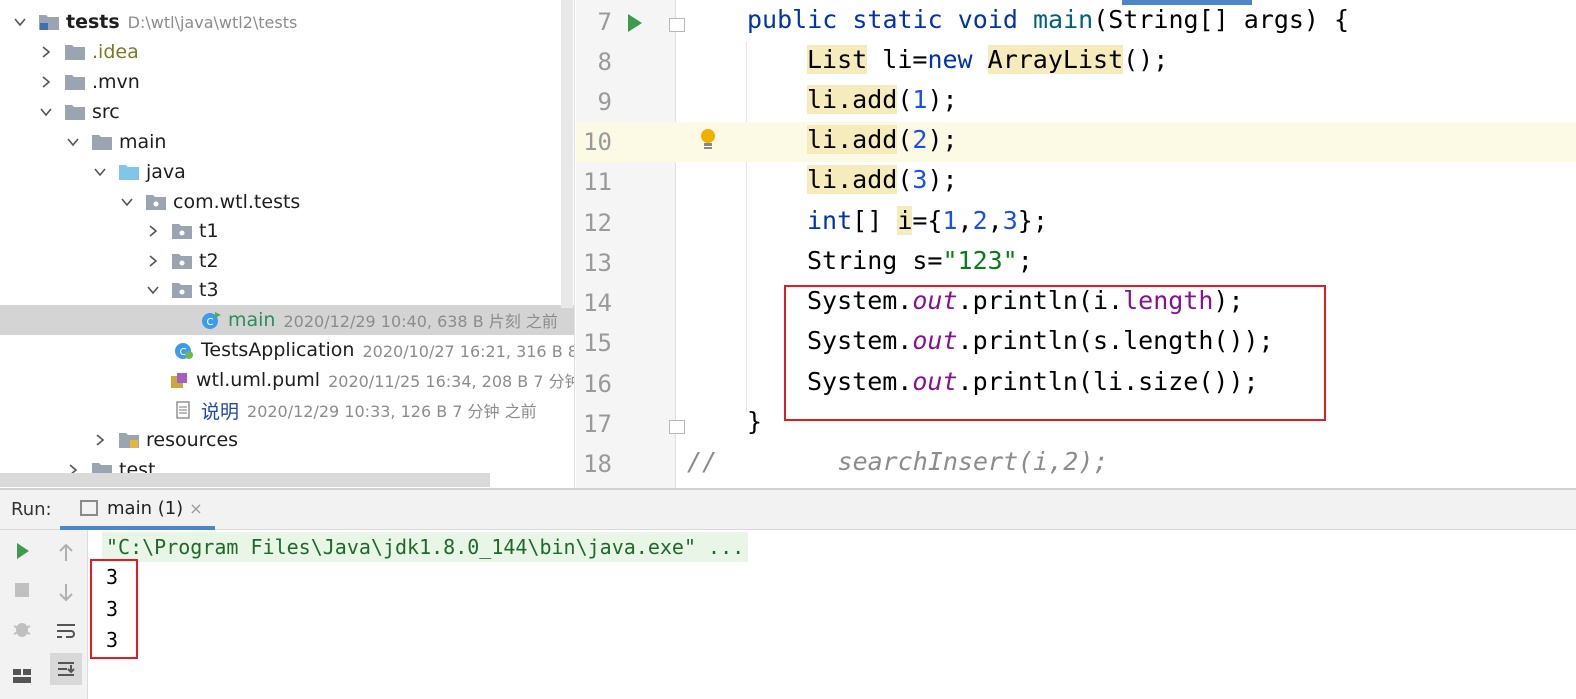 This screenshot has width=1576, height=699. I want to click on line-number: 16, so click(597, 384).